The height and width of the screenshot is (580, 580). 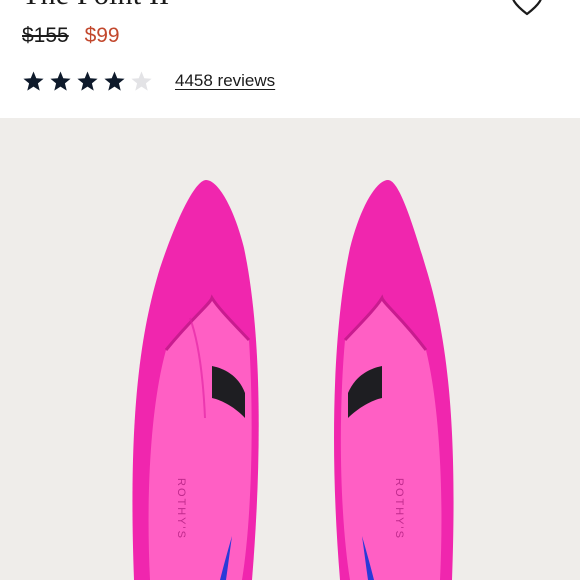 What do you see at coordinates (399, 509) in the screenshot?
I see `right-insole-brand: ROTHY'S` at bounding box center [399, 509].